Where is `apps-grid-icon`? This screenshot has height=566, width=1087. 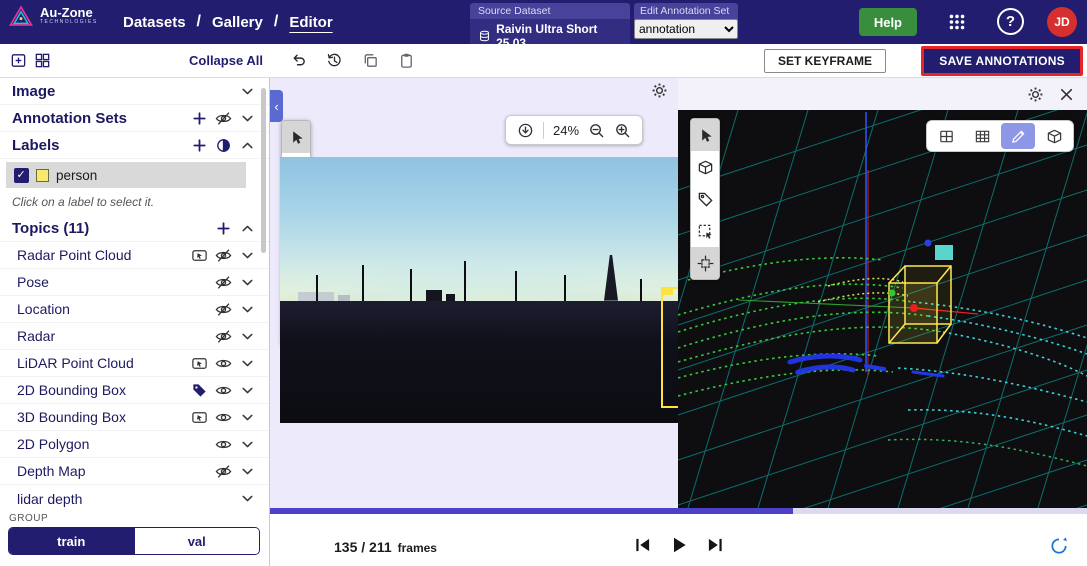
apps-grid-icon is located at coordinates (957, 22).